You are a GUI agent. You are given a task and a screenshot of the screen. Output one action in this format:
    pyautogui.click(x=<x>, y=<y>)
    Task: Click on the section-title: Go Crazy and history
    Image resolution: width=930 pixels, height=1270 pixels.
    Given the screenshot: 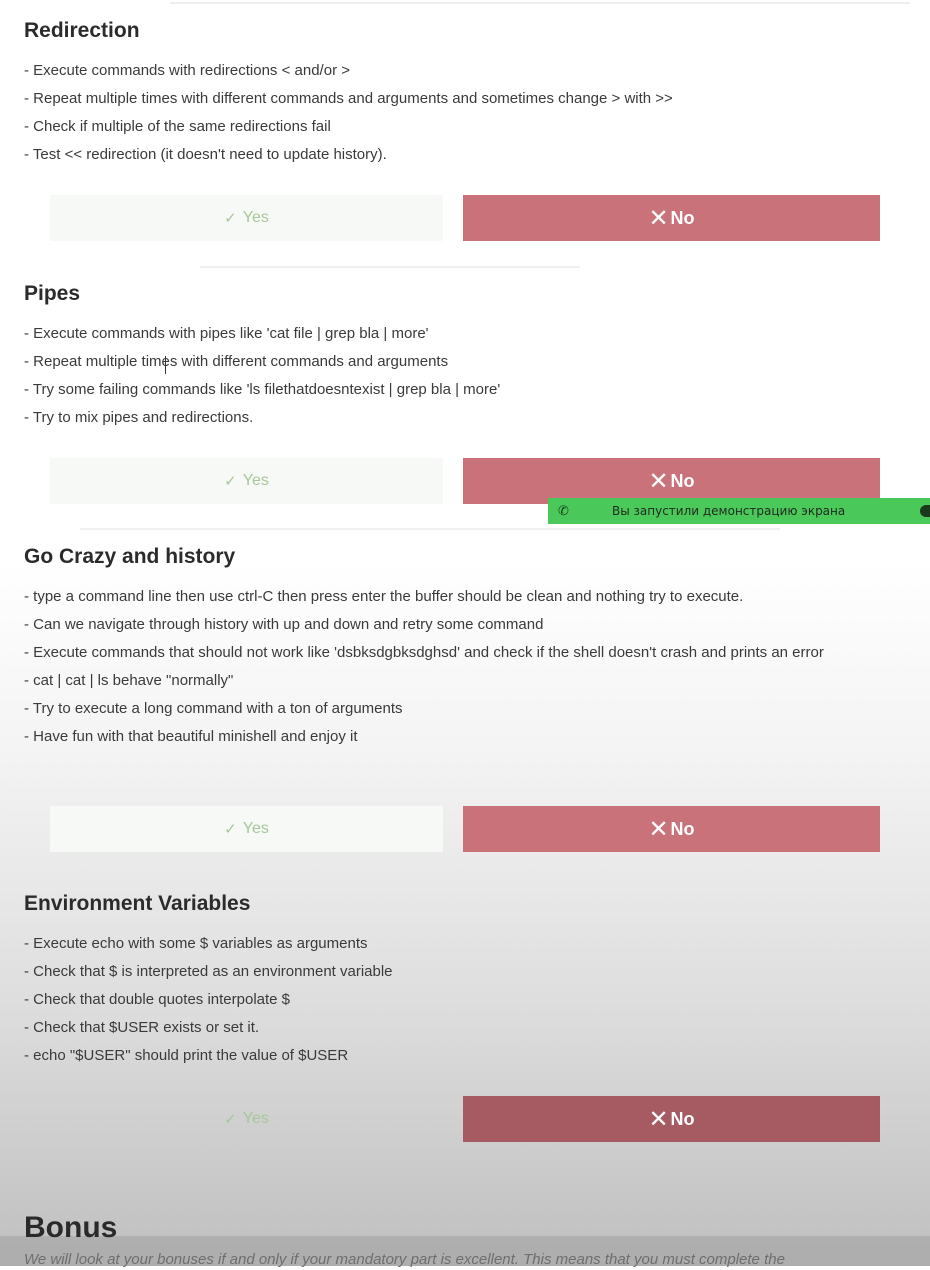 What is the action you would take?
    pyautogui.click(x=130, y=556)
    